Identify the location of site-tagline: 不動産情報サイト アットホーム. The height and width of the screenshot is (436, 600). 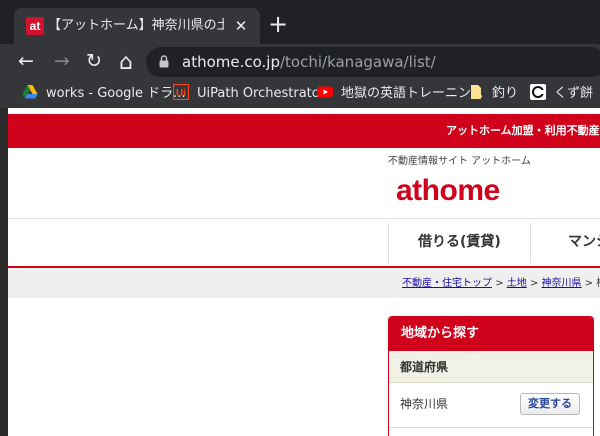
(459, 161).